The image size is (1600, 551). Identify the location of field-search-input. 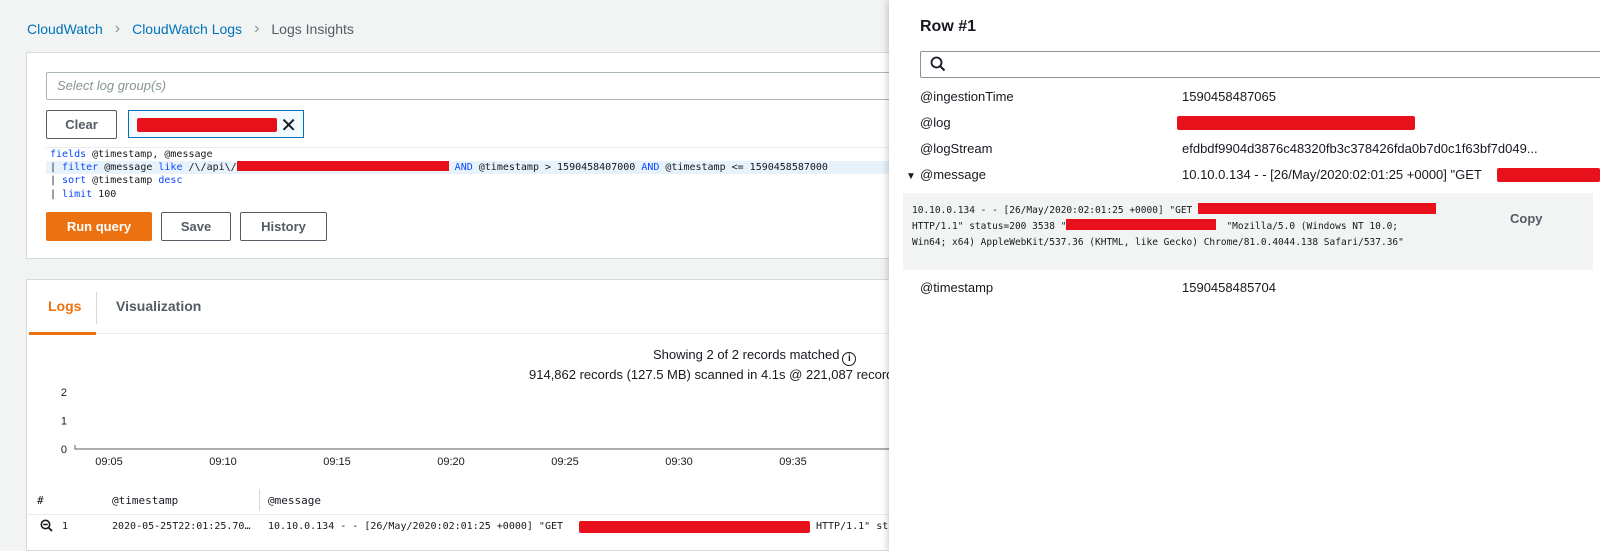
(1260, 64).